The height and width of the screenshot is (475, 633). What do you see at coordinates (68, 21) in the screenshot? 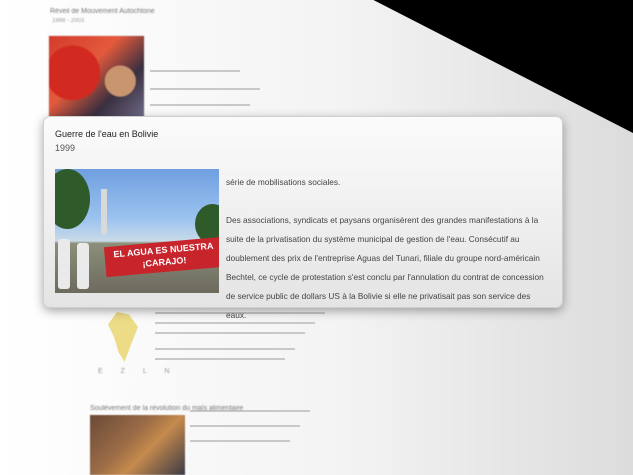
I see `bg-entry-year: 1998 - 2003` at bounding box center [68, 21].